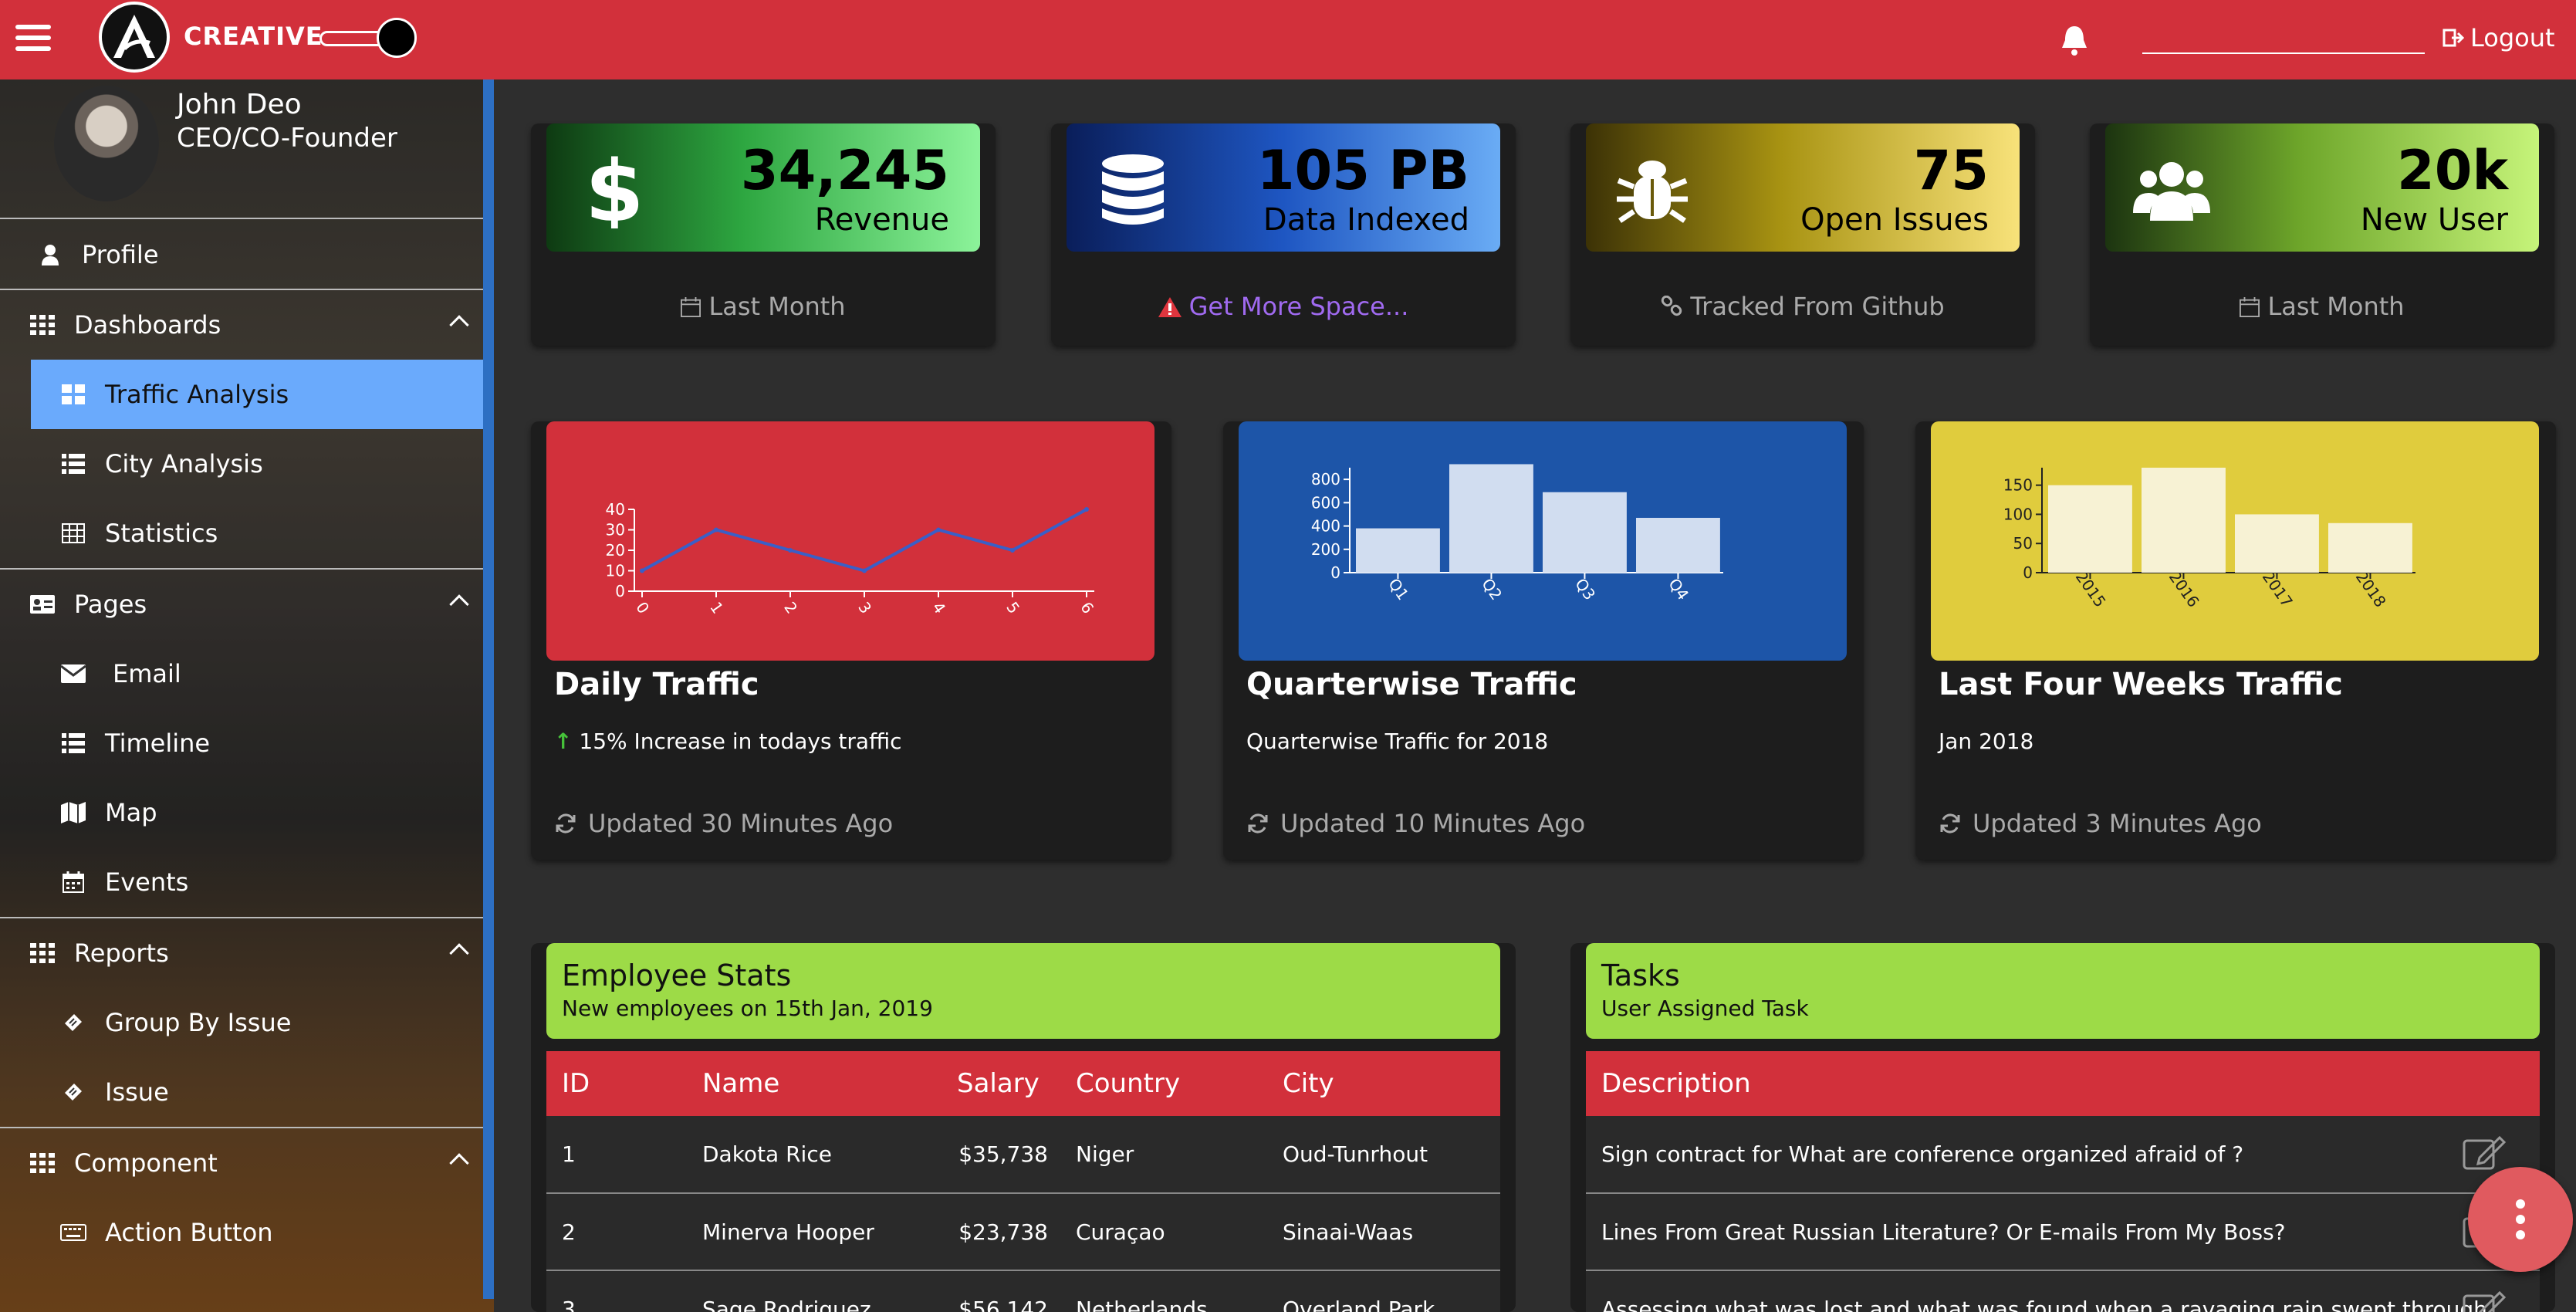 Image resolution: width=2576 pixels, height=1312 pixels. I want to click on table-header-row: Description, so click(2063, 1083).